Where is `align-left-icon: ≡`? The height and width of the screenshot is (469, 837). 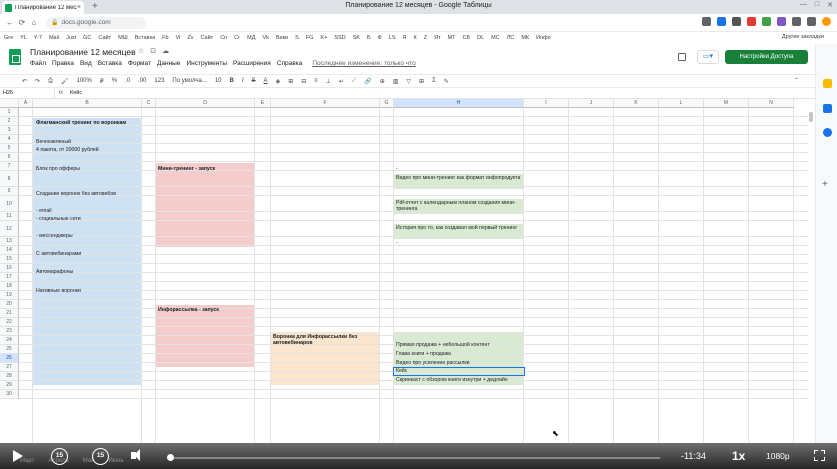
align-left-icon: ≡ is located at coordinates (316, 81).